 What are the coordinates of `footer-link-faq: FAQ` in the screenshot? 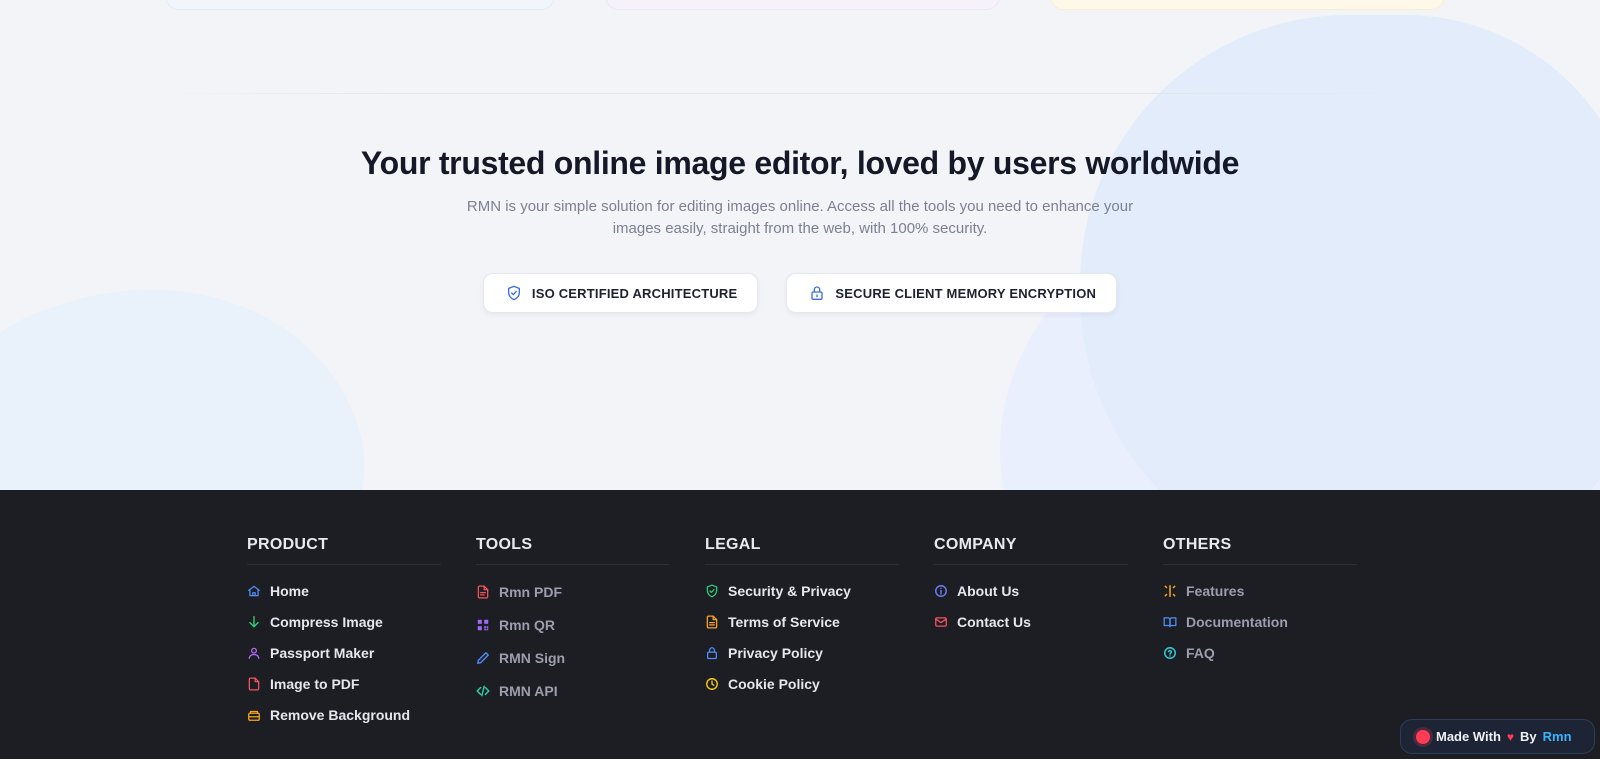 It's located at (1277, 652).